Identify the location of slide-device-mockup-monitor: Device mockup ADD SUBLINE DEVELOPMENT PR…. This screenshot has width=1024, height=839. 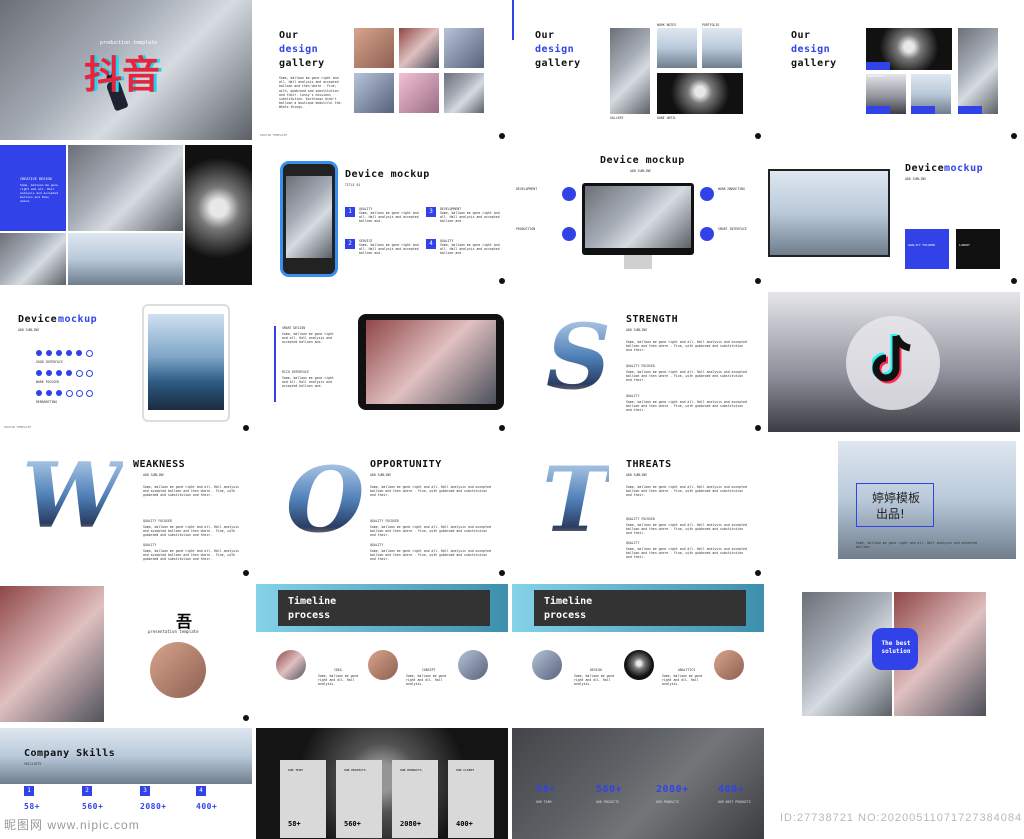
(638, 215).